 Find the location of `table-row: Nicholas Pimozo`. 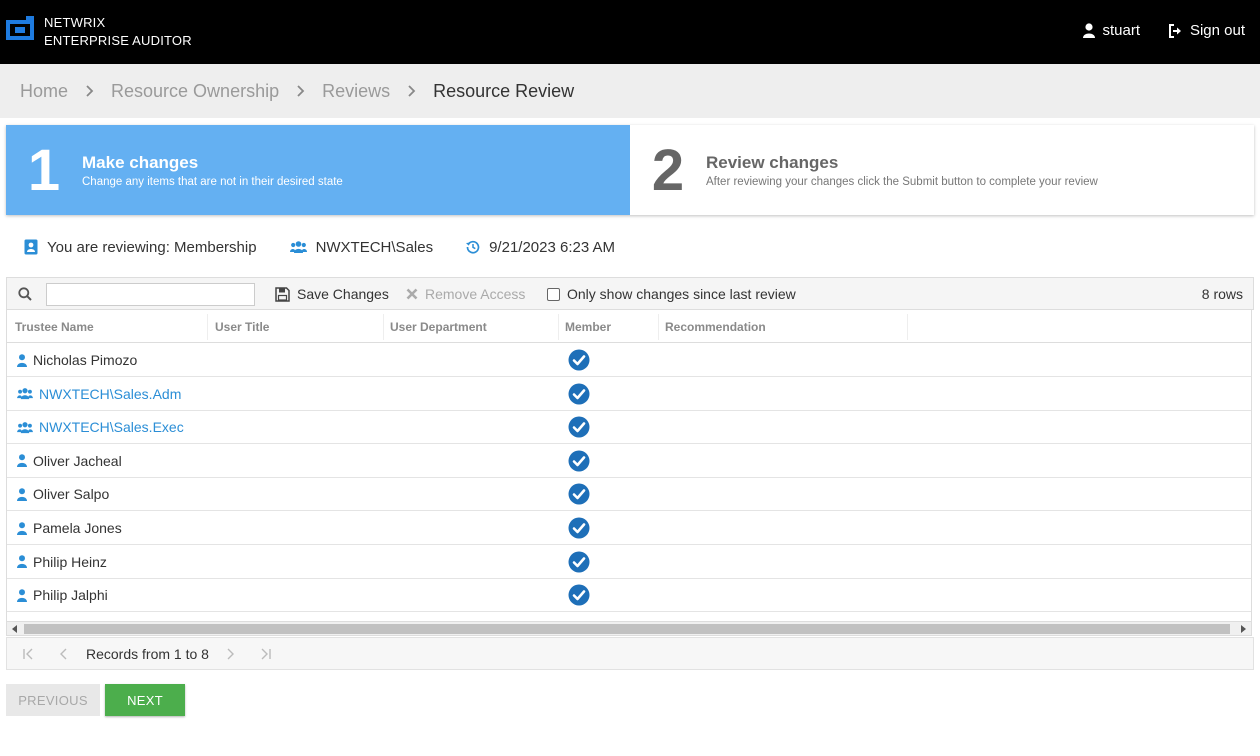

table-row: Nicholas Pimozo is located at coordinates (629, 360).